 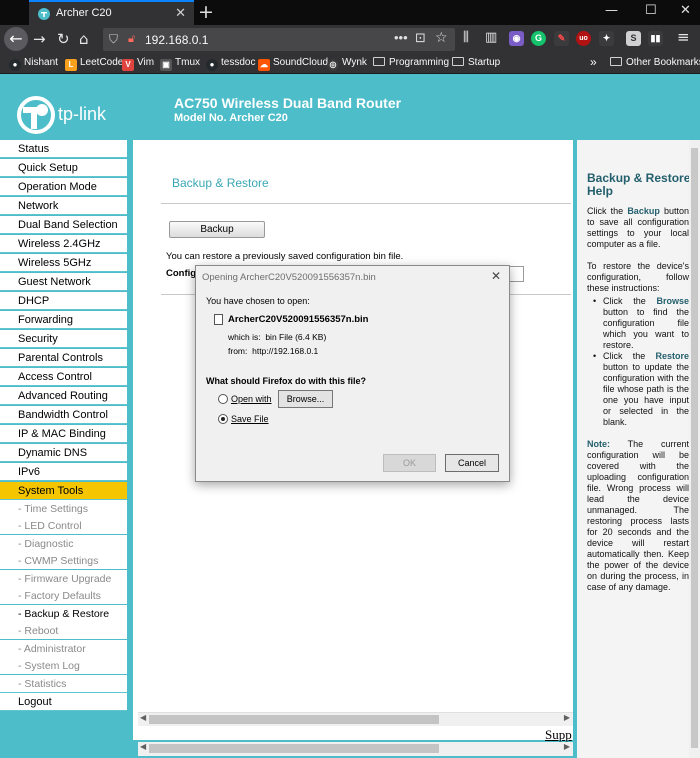 I want to click on submenu-administrator: - Administrator, so click(x=63, y=648).